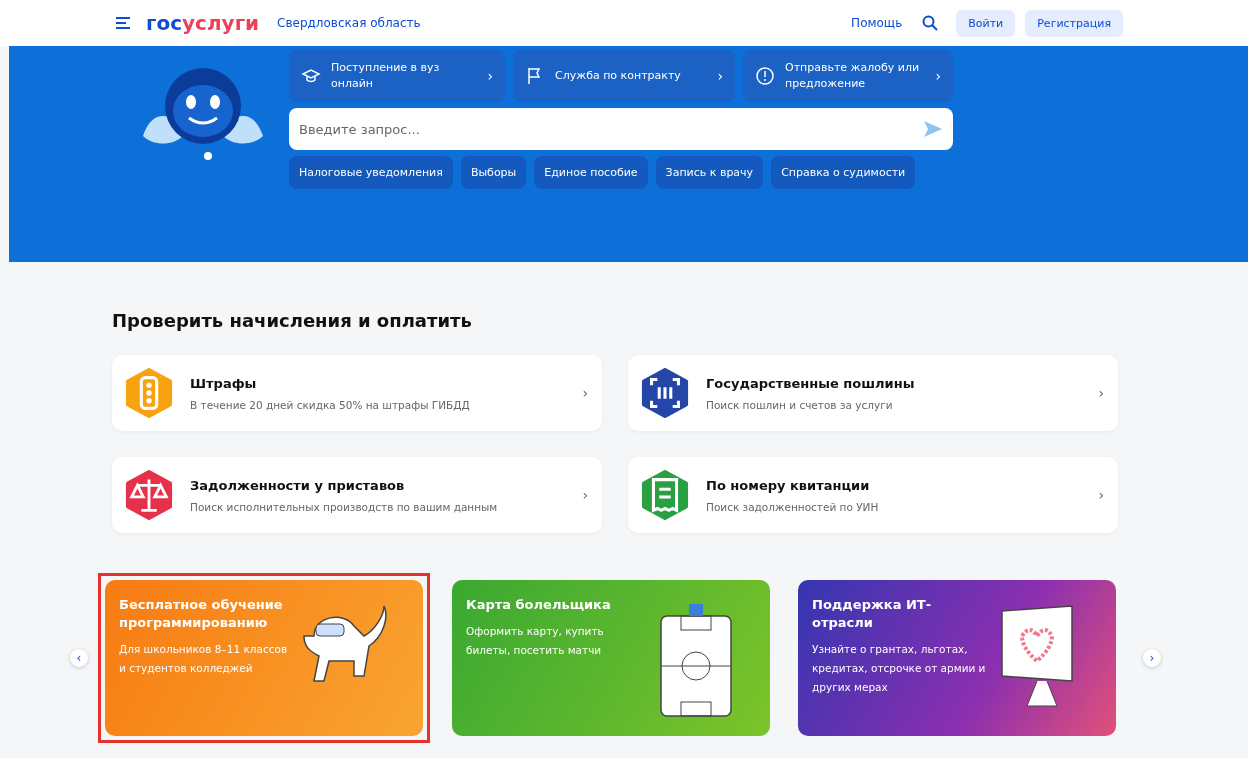 Image resolution: width=1248 pixels, height=758 pixels. What do you see at coordinates (843, 172) in the screenshot?
I see `suggestion-chip: Справка о судимости` at bounding box center [843, 172].